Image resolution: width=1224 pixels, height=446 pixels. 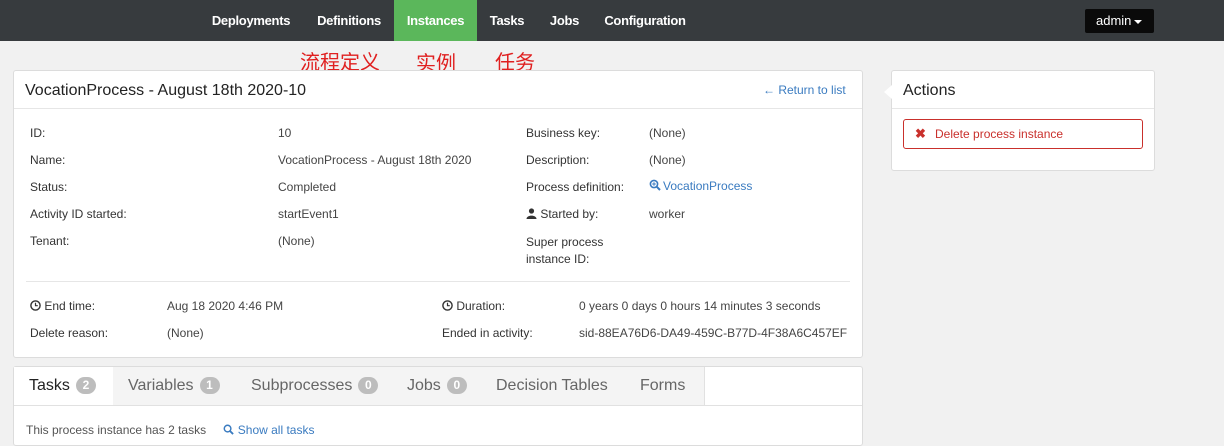 What do you see at coordinates (296, 241) in the screenshot?
I see `tenant-value: (None)` at bounding box center [296, 241].